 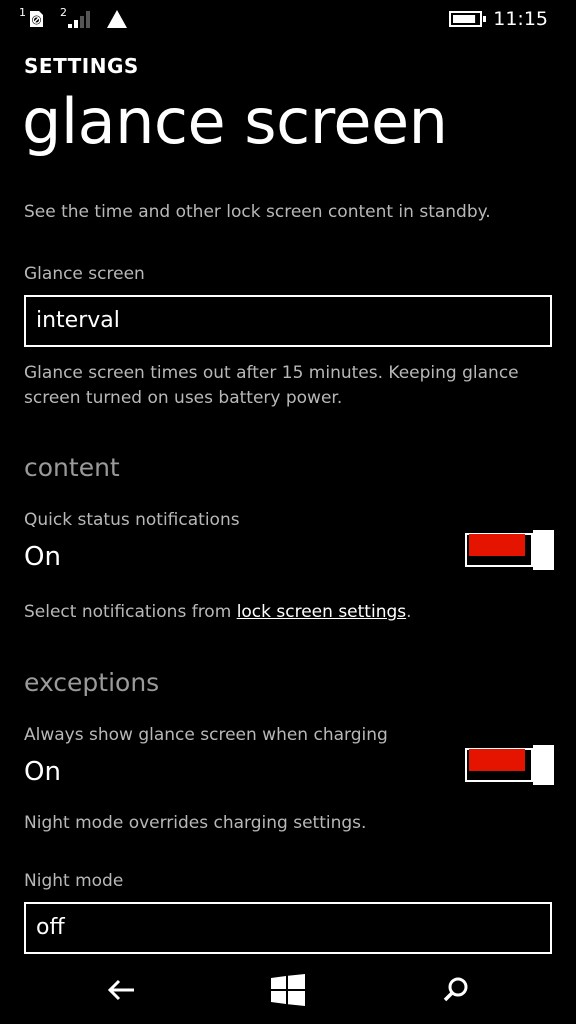 I want to click on notifications-note-prefix: Select notifications from, so click(x=130, y=612).